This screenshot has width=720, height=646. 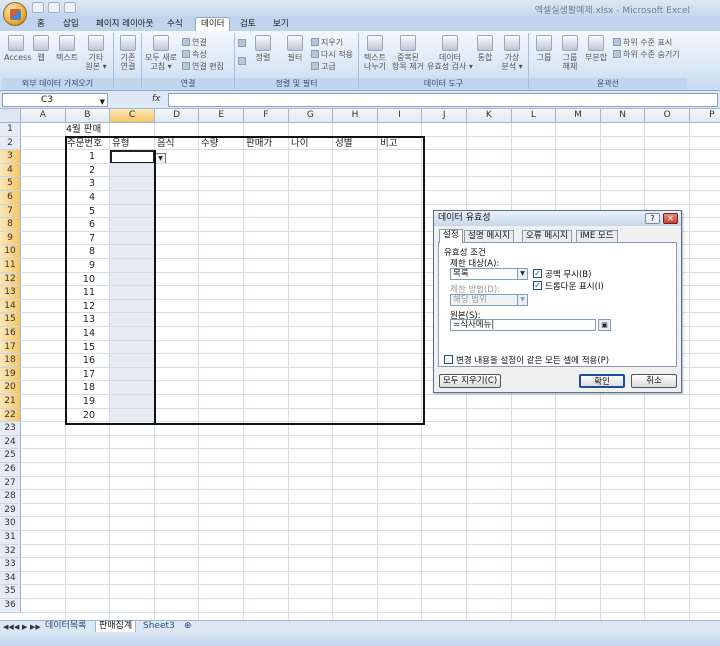 What do you see at coordinates (24, 627) in the screenshot?
I see `next-sheet-button: ▶` at bounding box center [24, 627].